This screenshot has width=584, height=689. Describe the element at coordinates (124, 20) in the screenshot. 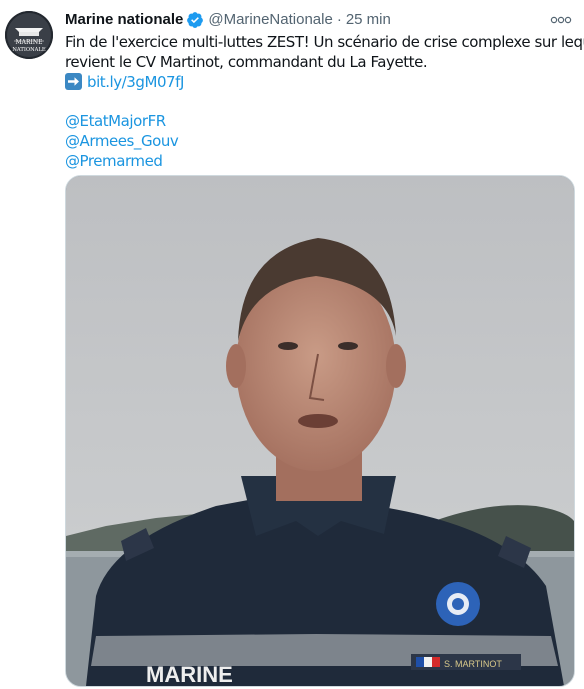

I see `author-name: Marine nationale` at that location.